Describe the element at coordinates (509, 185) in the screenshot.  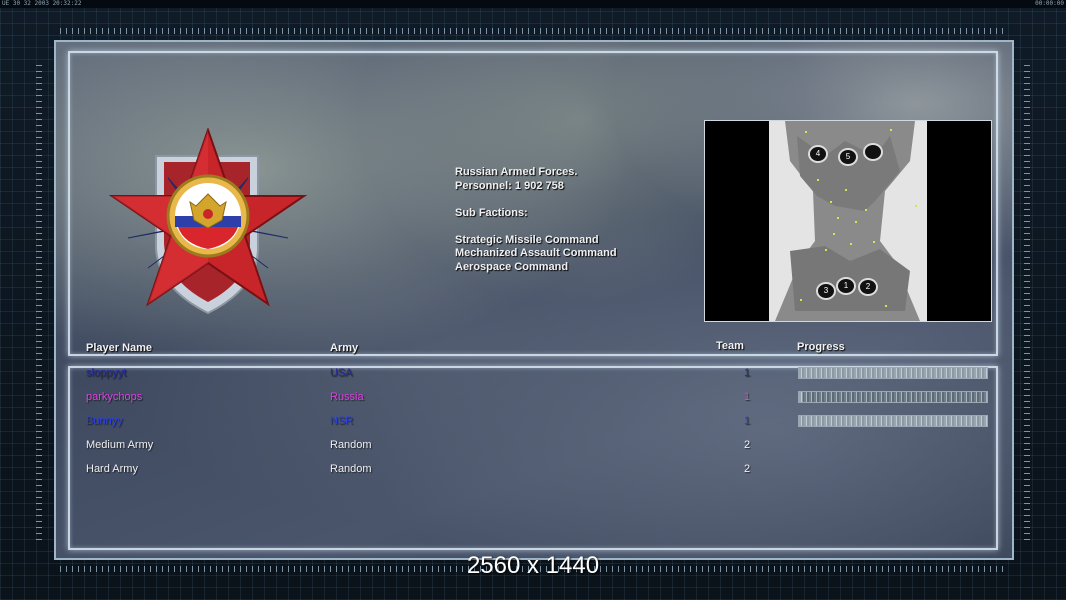
I see `faction-line: Personnel: 1 902 758` at that location.